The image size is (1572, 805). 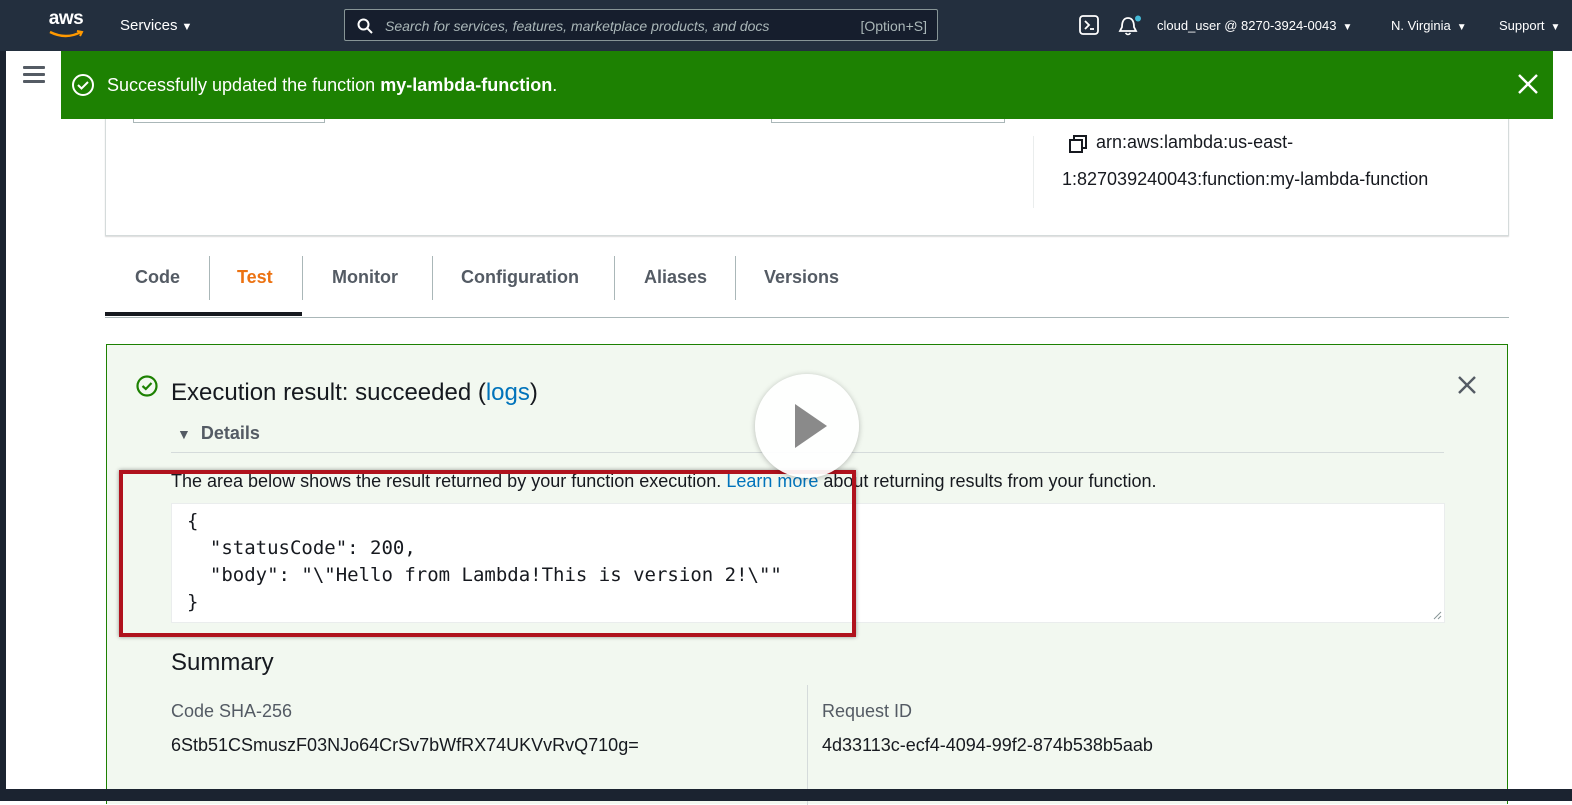 I want to click on region-selector: N. Virginia ▼, so click(x=1429, y=25).